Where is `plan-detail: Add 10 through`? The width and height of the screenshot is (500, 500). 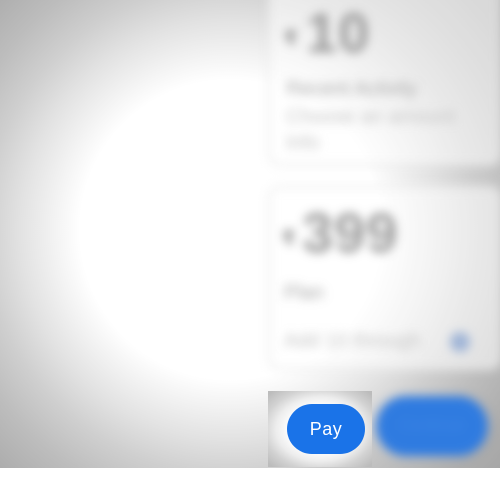 plan-detail: Add 10 through is located at coordinates (352, 341).